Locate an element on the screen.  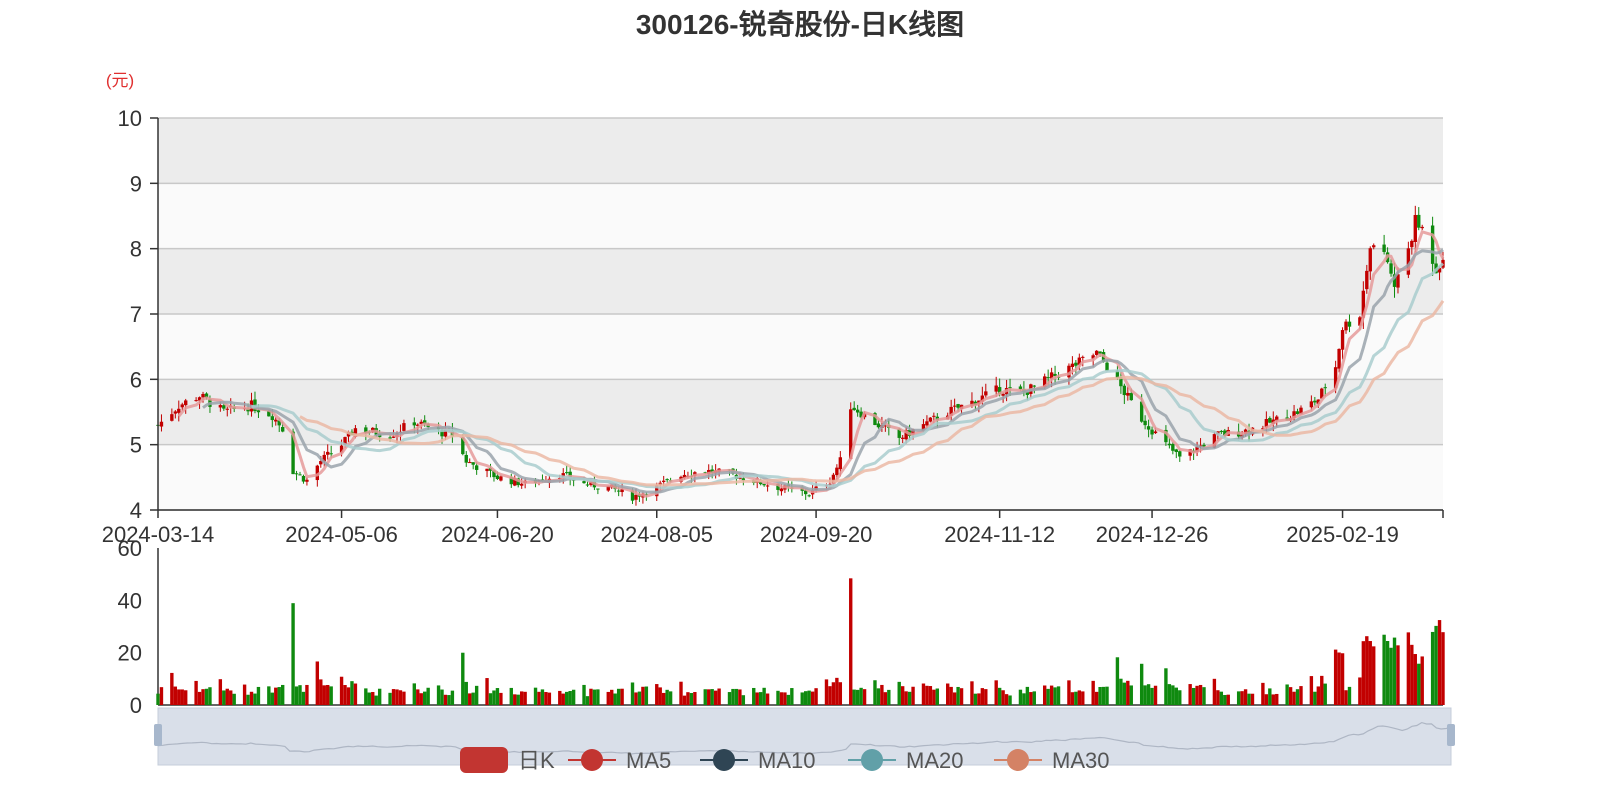
volume-tick-label: 20 is located at coordinates (130, 653).